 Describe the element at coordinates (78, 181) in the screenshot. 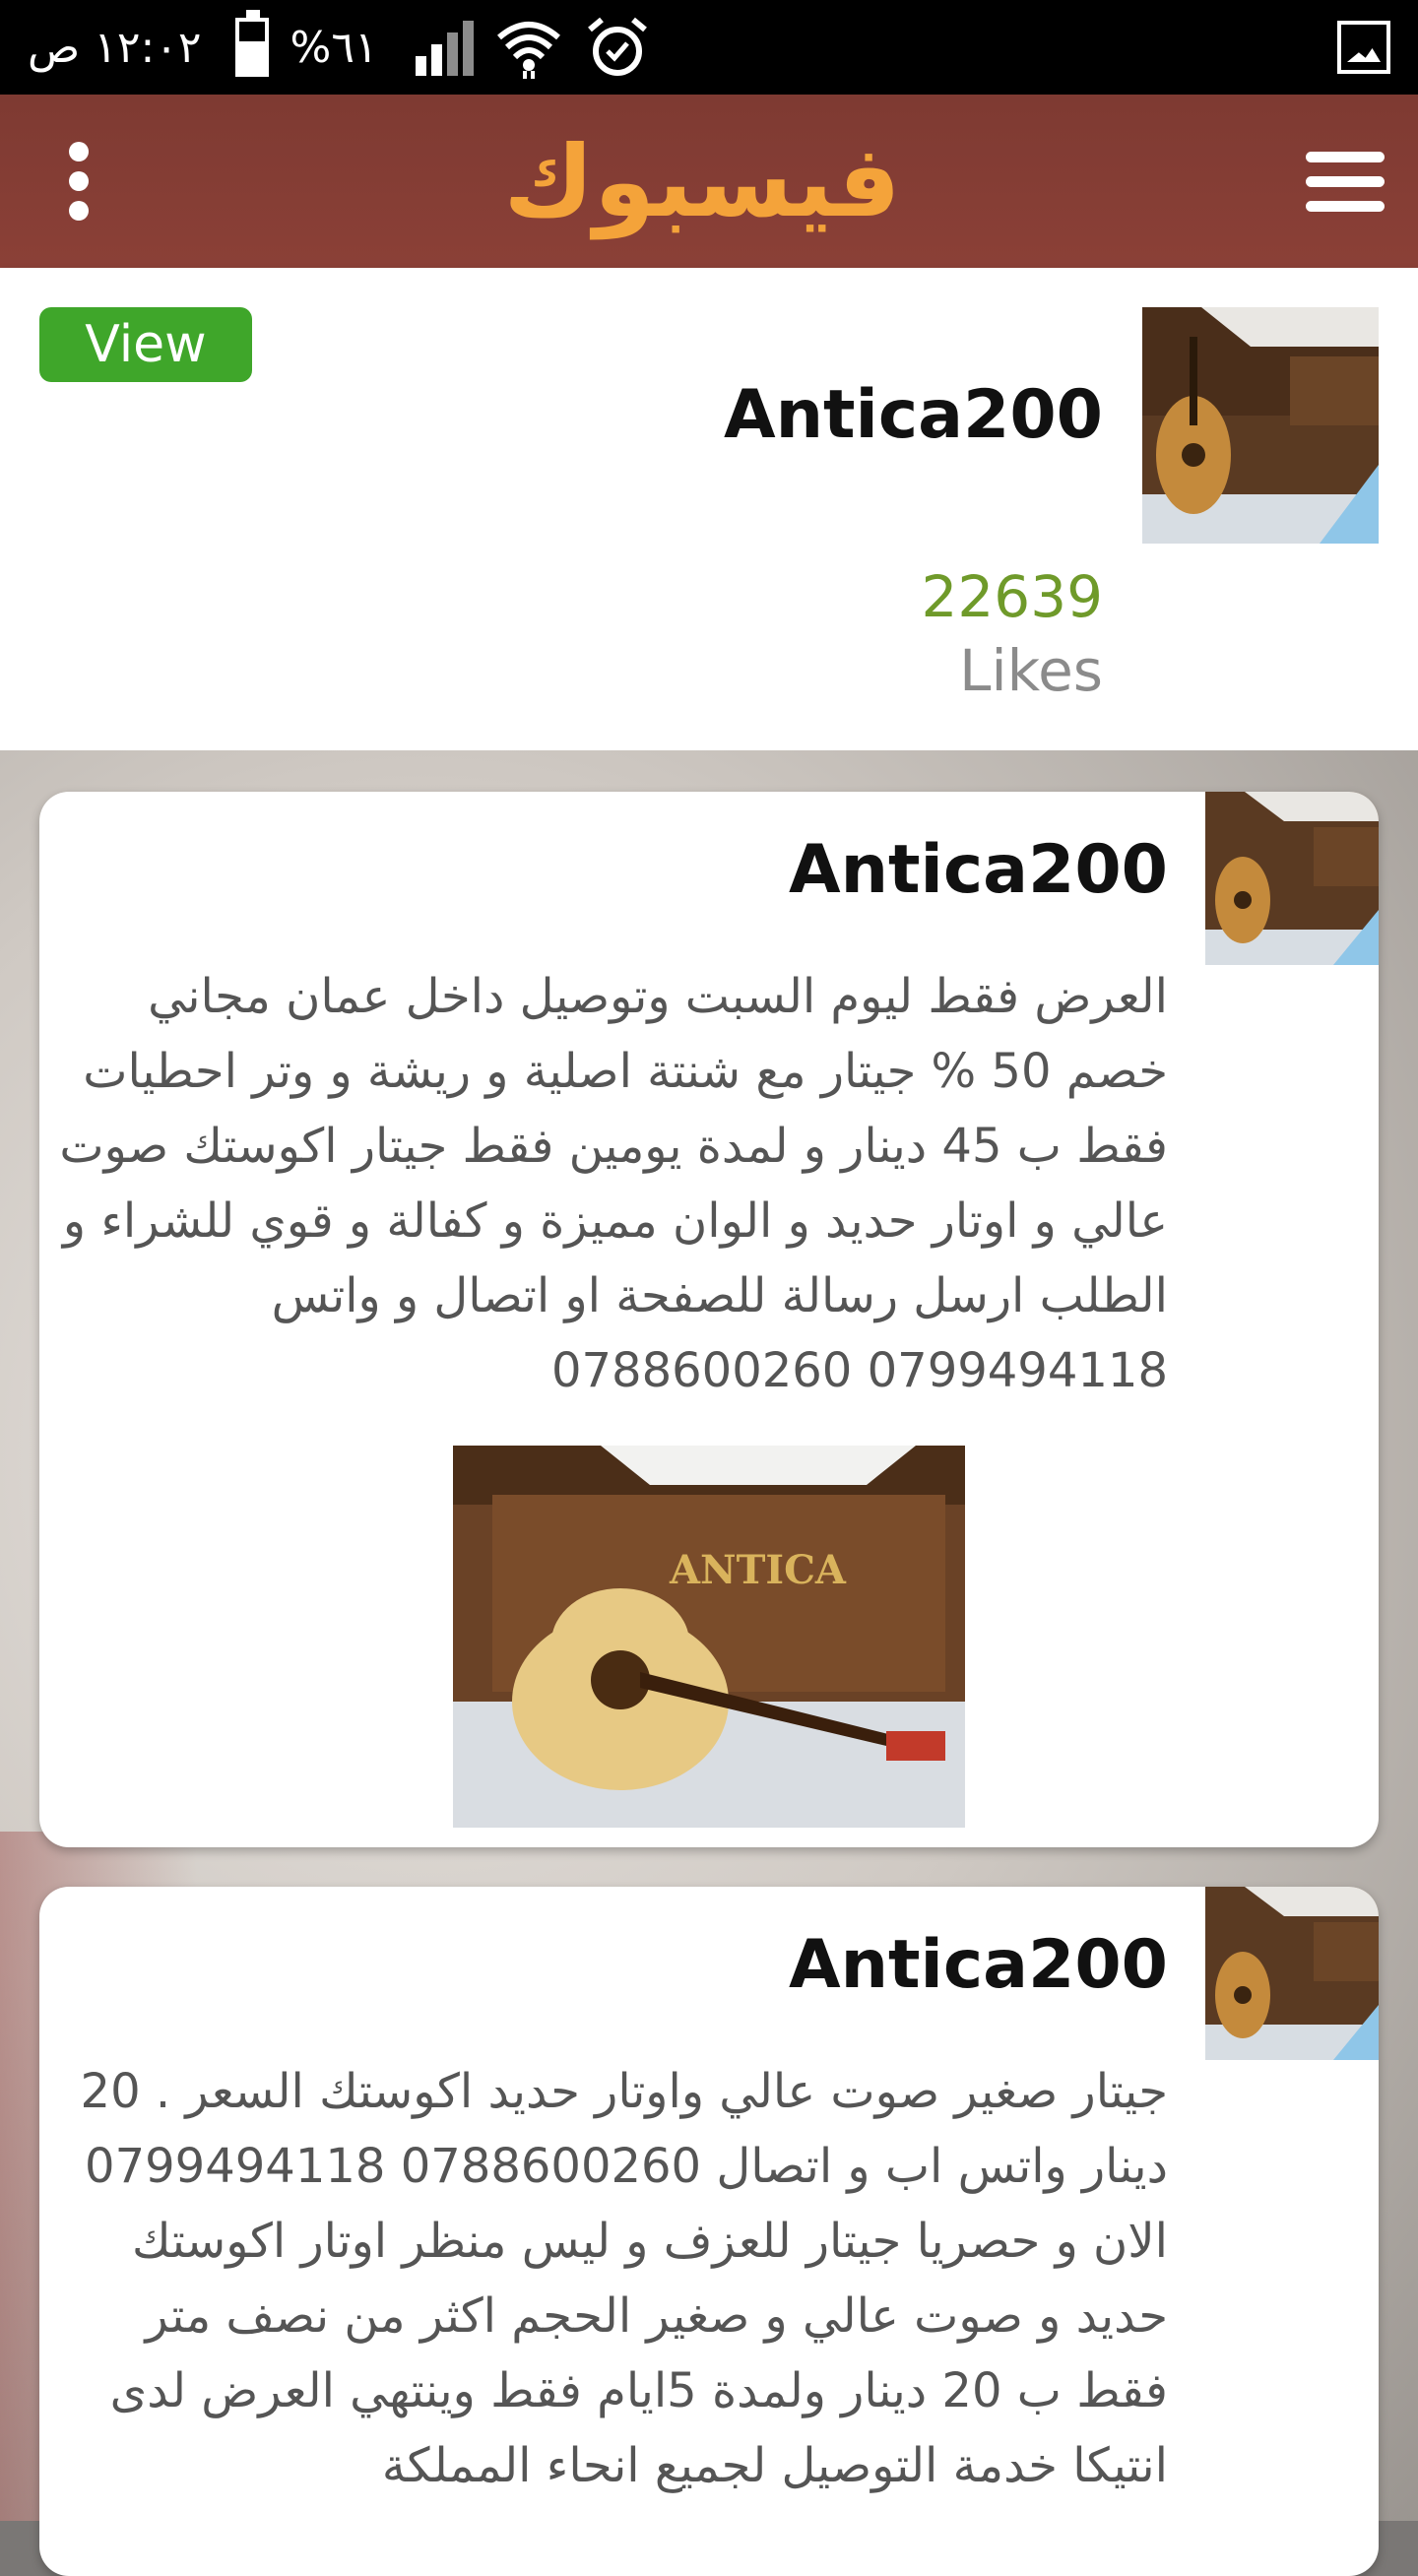

I see `overflow-menu-icon` at that location.